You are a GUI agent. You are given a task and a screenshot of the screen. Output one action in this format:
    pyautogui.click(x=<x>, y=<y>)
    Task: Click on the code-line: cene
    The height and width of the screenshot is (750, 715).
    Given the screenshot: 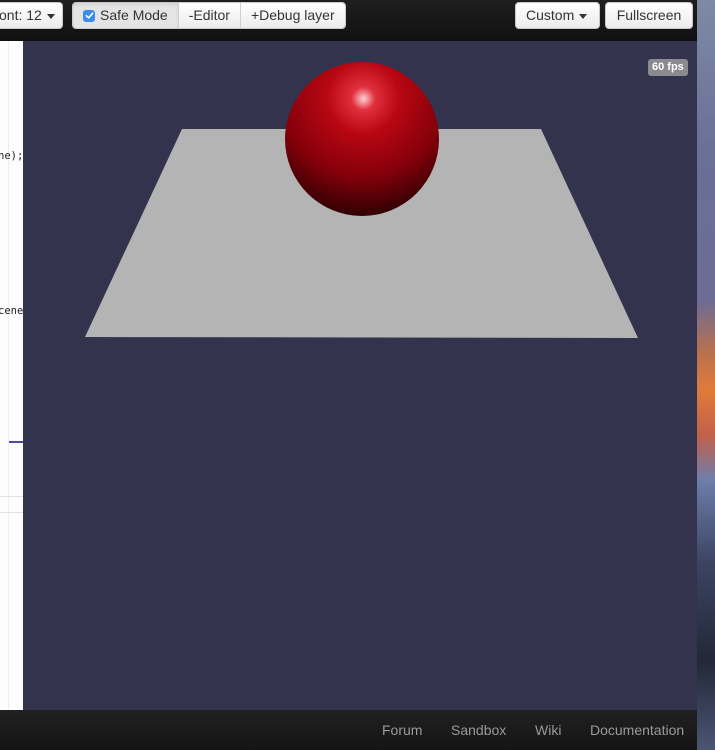 What is the action you would take?
    pyautogui.click(x=12, y=311)
    